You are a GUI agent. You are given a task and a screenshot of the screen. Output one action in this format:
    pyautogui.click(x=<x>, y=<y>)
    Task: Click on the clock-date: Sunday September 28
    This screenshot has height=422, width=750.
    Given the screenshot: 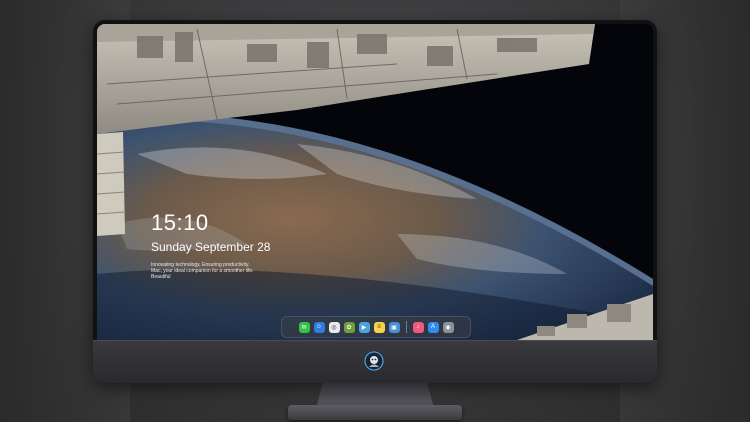 What is the action you would take?
    pyautogui.click(x=211, y=247)
    